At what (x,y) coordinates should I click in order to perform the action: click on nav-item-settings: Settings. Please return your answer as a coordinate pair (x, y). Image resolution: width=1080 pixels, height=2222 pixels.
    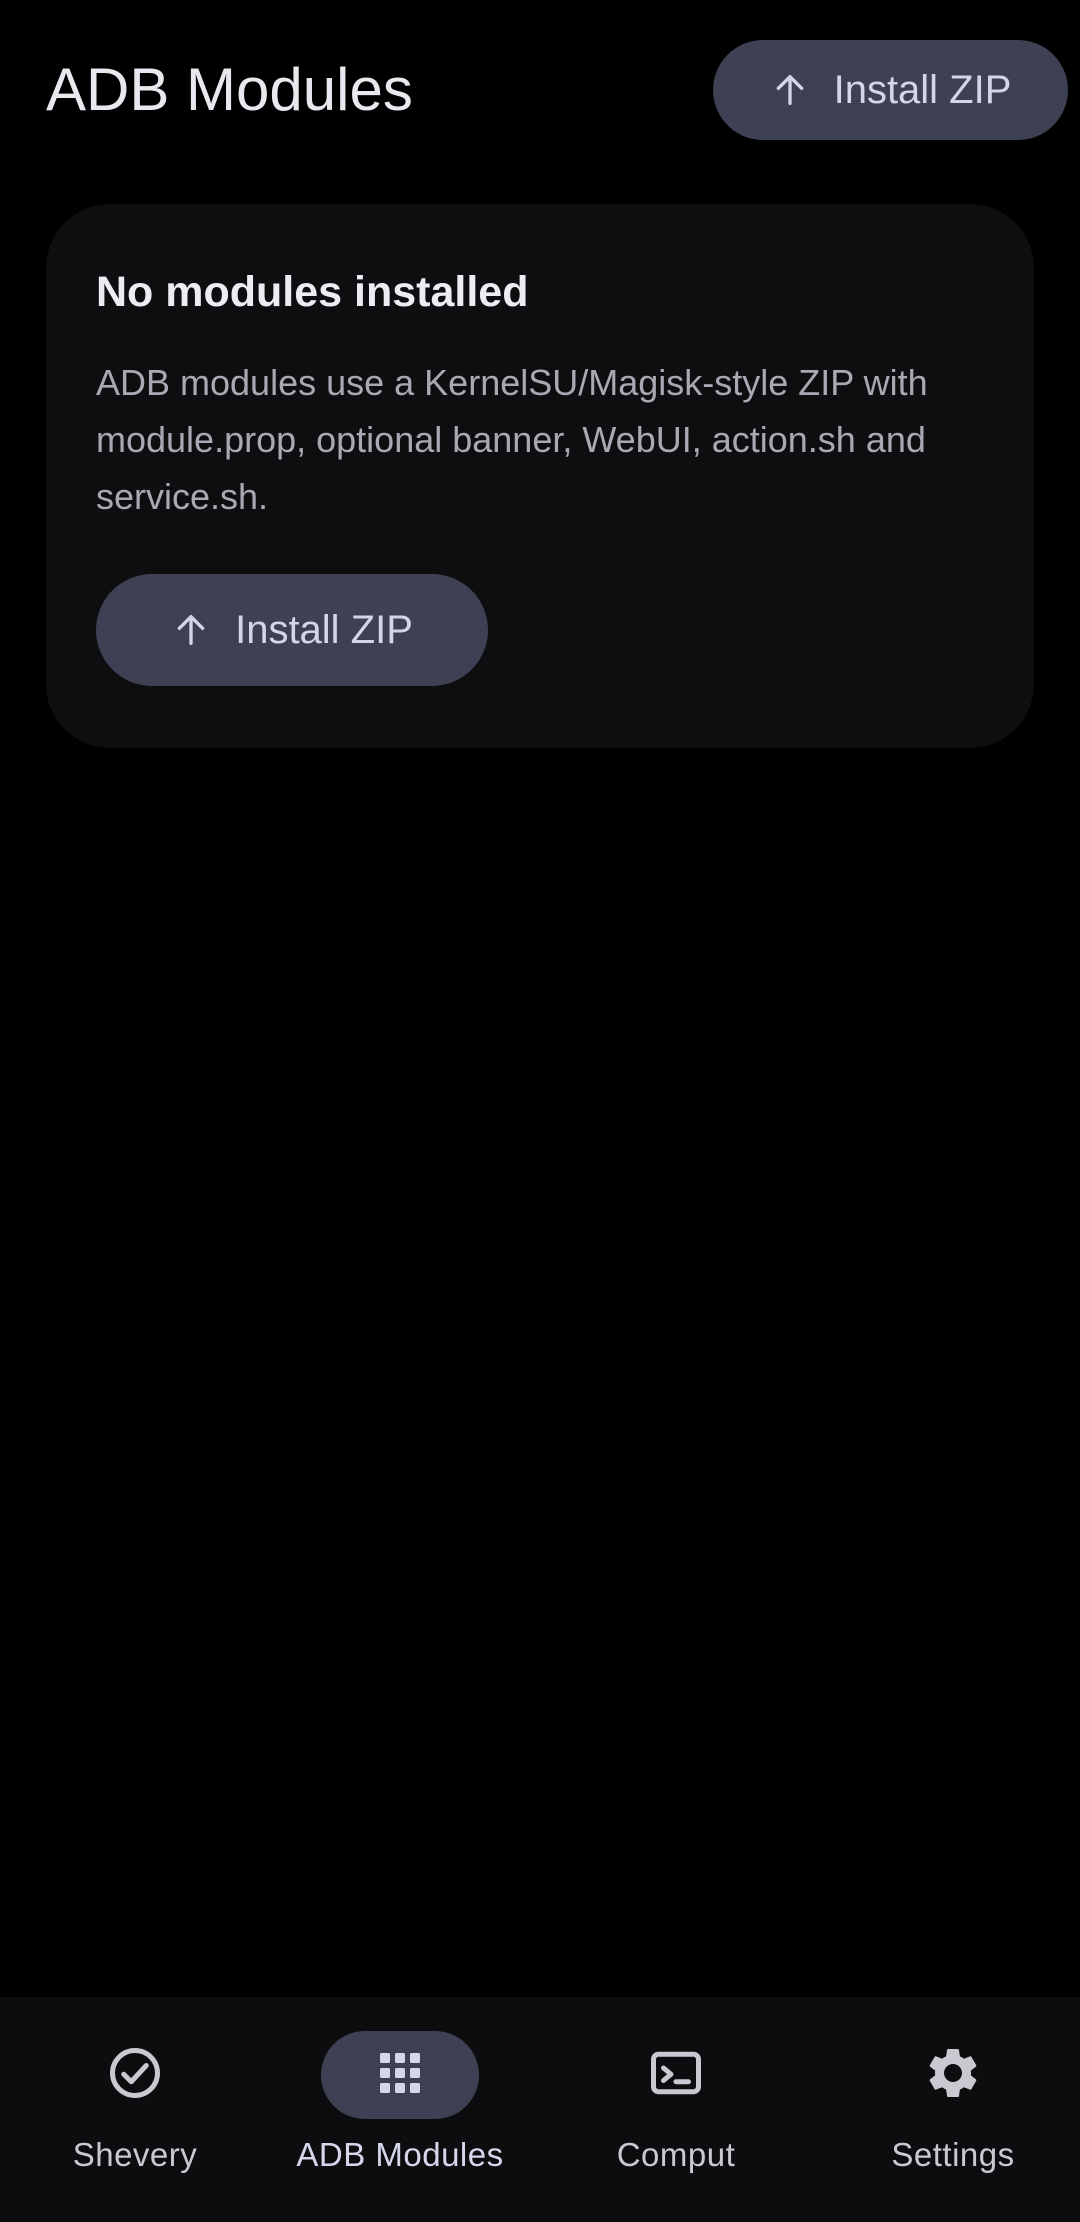
    Looking at the image, I should click on (949, 2109).